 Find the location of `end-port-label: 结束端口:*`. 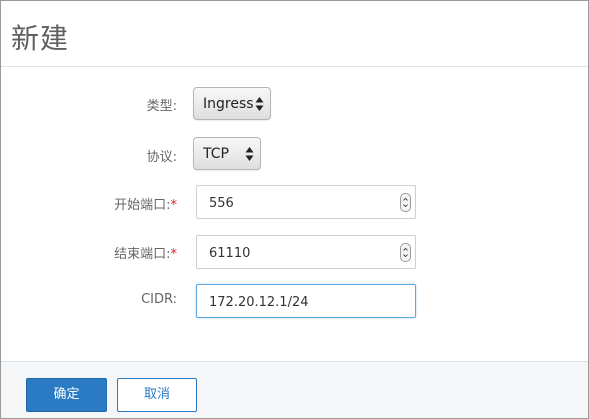

end-port-label: 结束端口:* is located at coordinates (89, 252).